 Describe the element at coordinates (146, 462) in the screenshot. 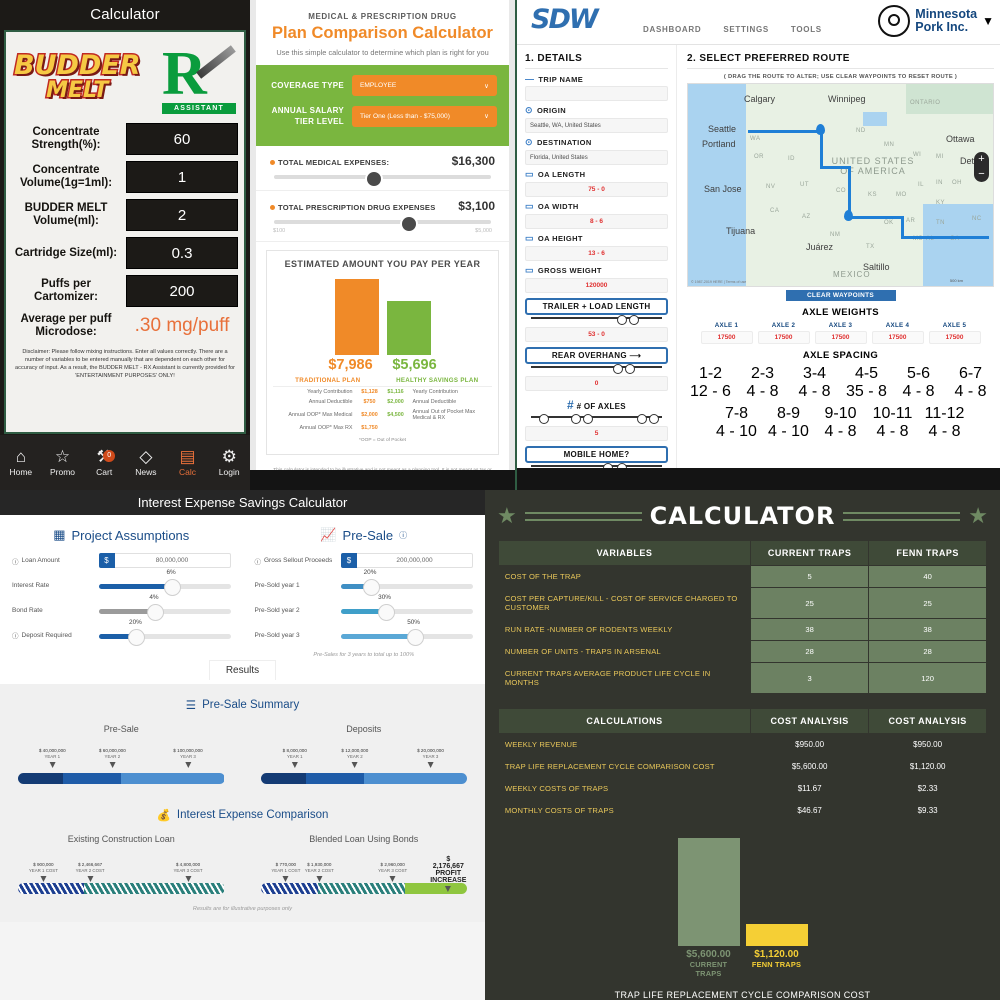

I see `nav-item-news: ◇ News` at that location.